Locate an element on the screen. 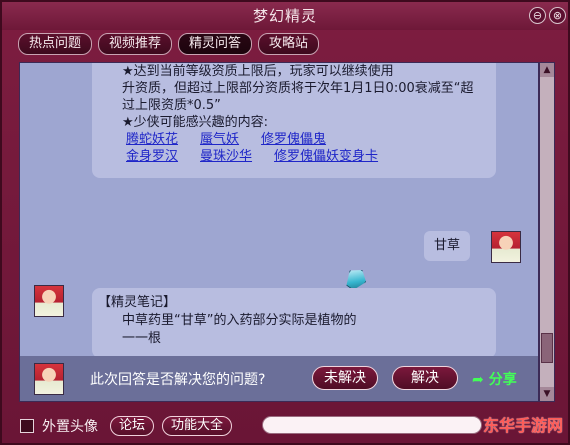 The height and width of the screenshot is (445, 570). bot-avatar is located at coordinates (49, 301).